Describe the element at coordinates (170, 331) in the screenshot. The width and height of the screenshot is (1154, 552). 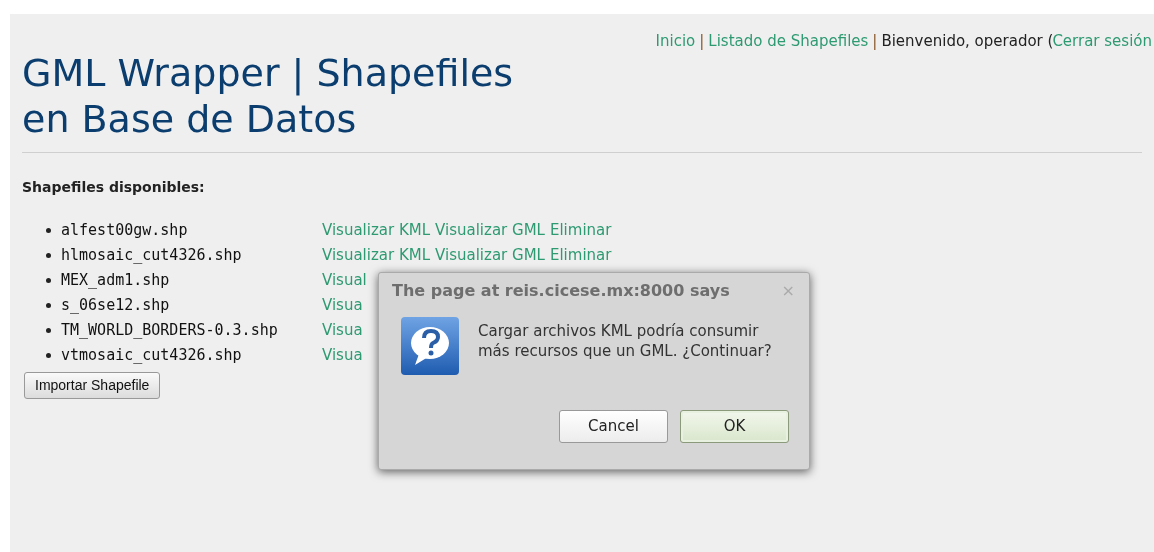
I see `shapefile-name: TM_WORLD_BORDERS-0.3.shp` at that location.